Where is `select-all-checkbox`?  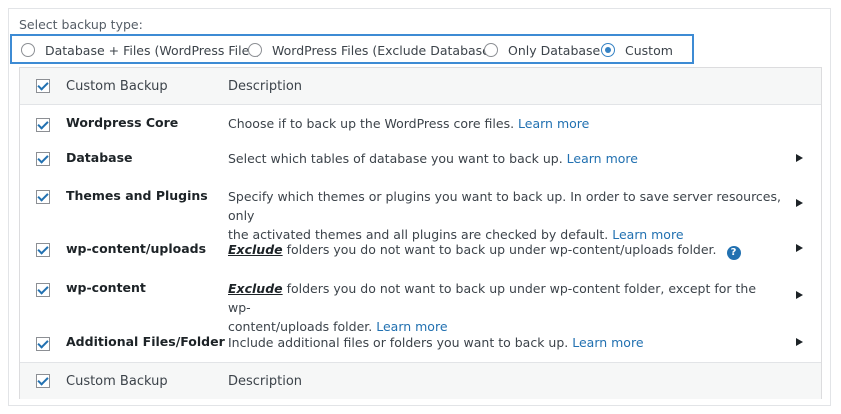
select-all-checkbox is located at coordinates (43, 86).